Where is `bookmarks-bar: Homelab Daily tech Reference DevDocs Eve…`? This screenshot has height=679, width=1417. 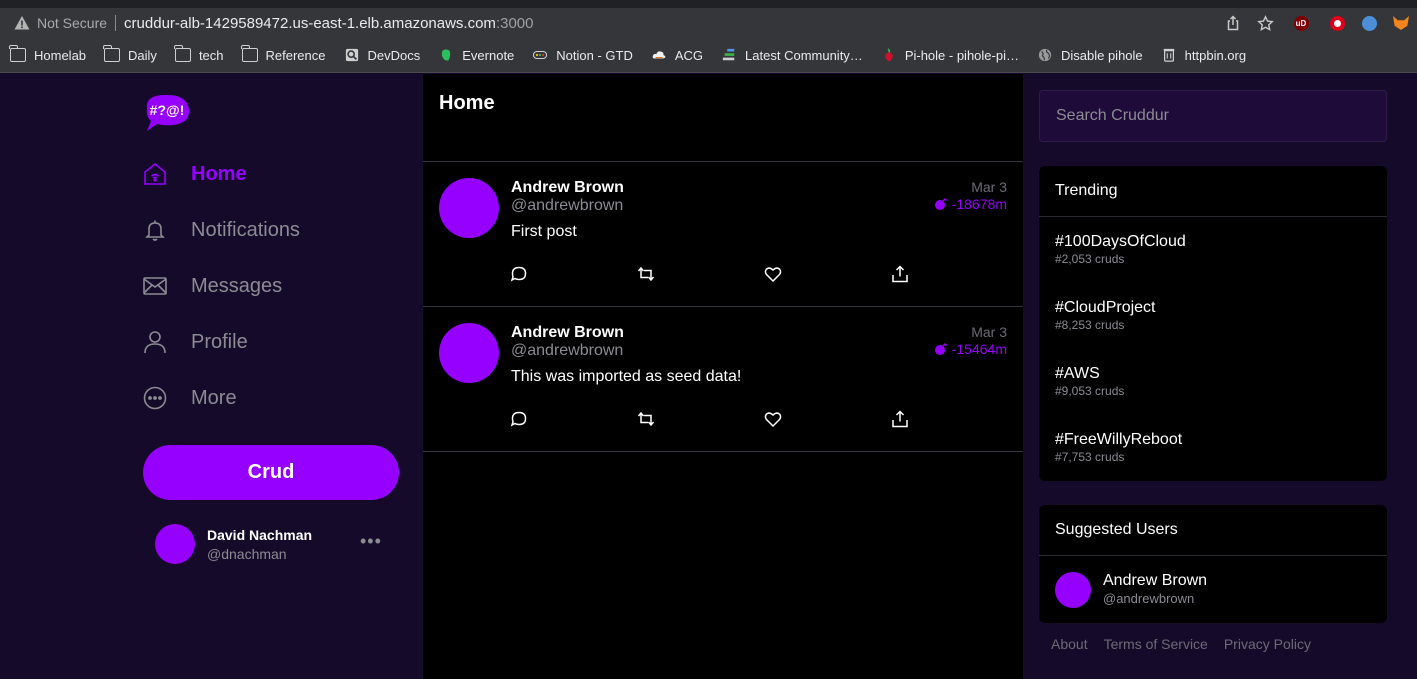
bookmarks-bar: Homelab Daily tech Reference DevDocs Eve… is located at coordinates (708, 55).